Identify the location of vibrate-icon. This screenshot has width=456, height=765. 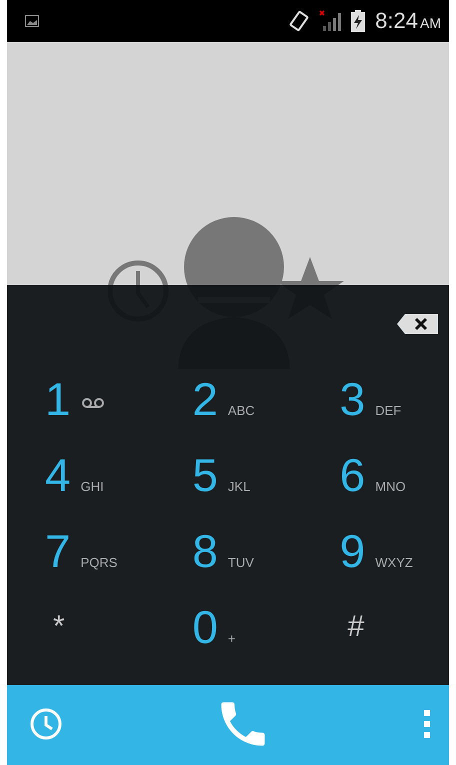
(299, 21).